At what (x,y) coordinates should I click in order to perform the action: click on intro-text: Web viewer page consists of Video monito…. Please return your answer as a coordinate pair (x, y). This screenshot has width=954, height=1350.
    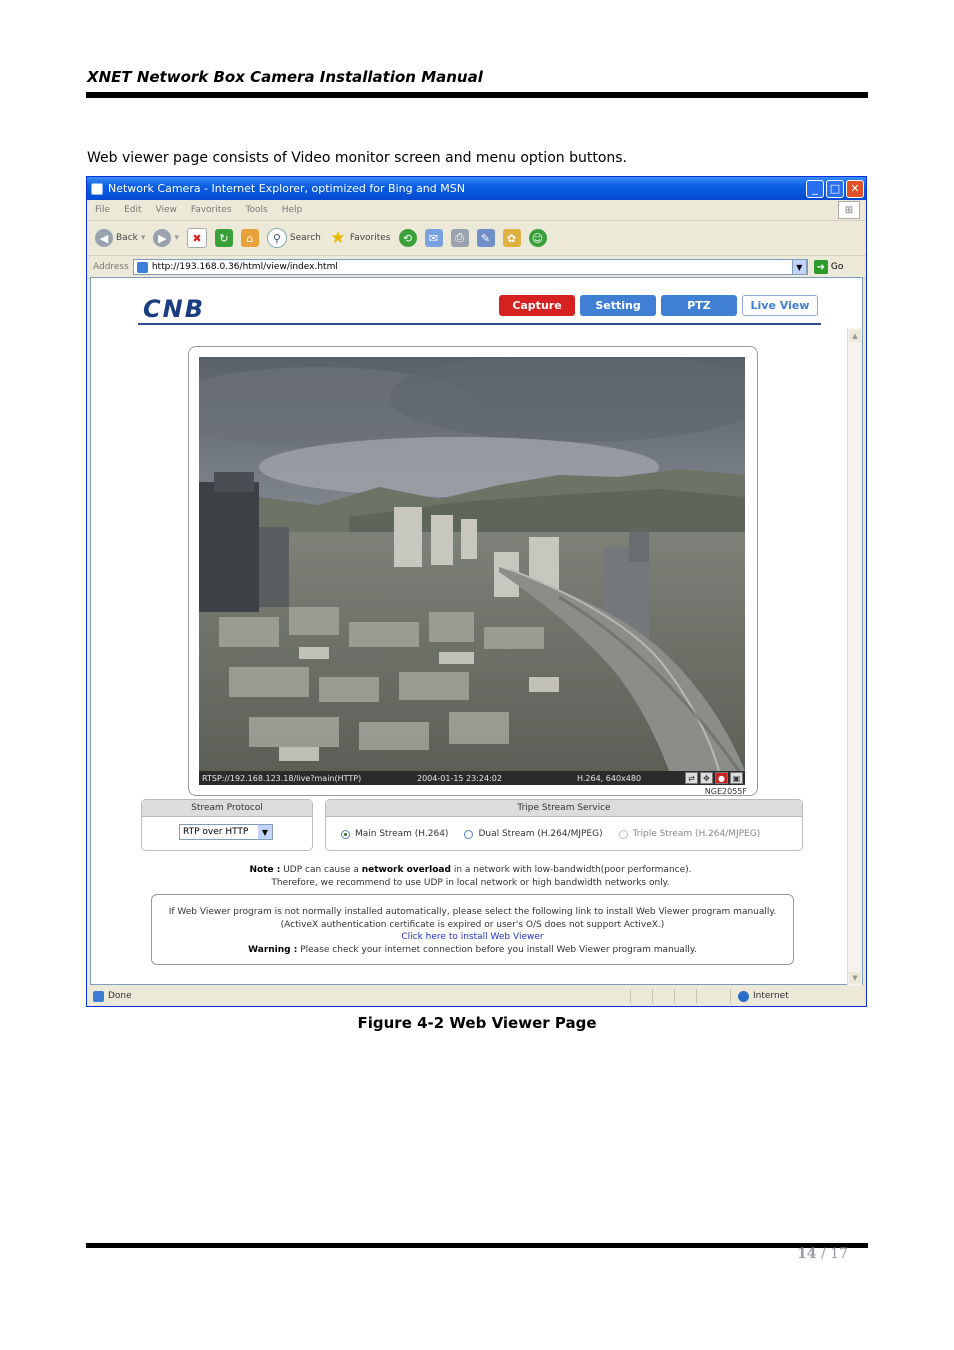
    Looking at the image, I should click on (357, 158).